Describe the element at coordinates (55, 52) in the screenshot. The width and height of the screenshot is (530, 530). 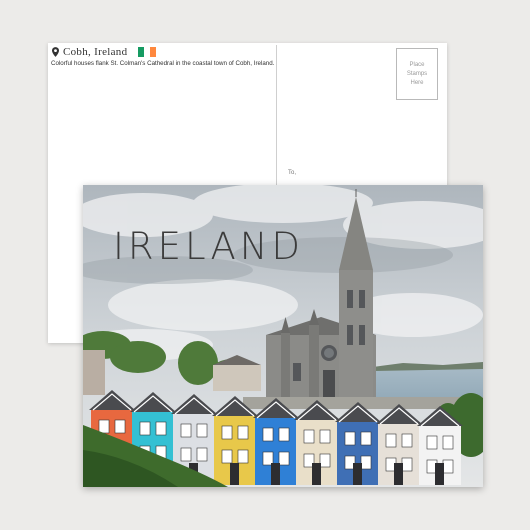
I see `location-pin-icon` at that location.